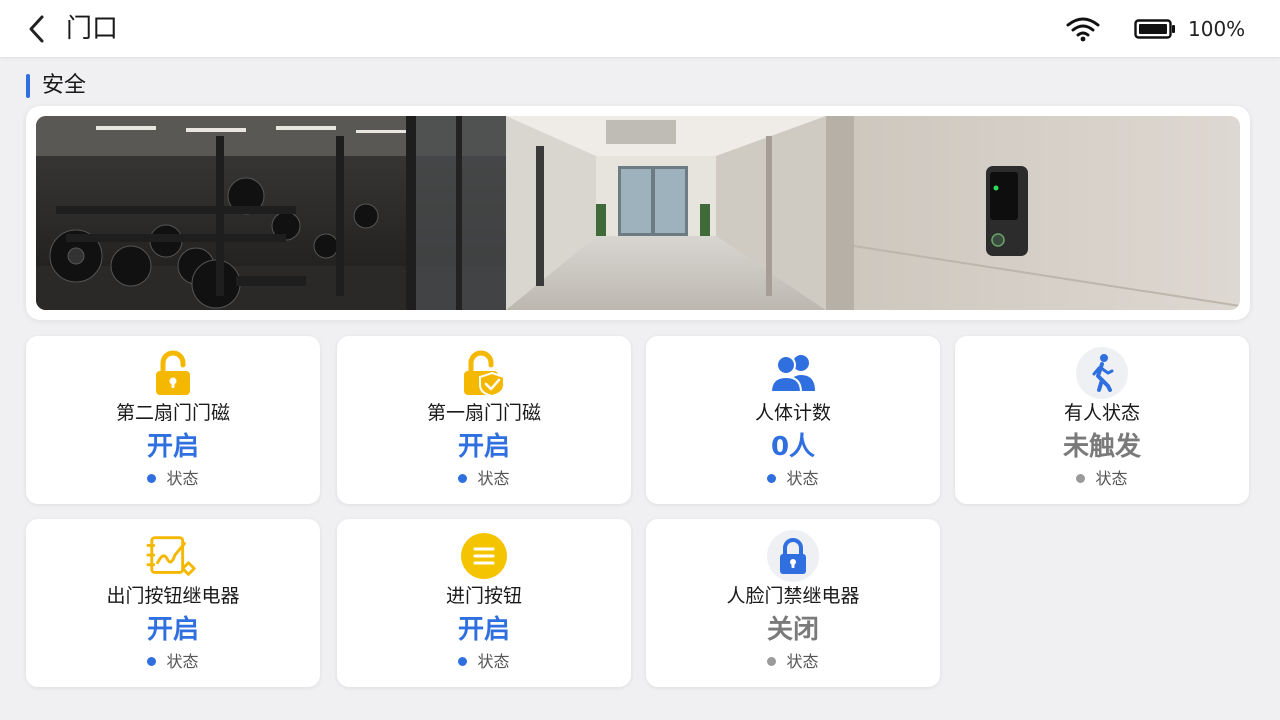  Describe the element at coordinates (1083, 29) in the screenshot. I see `wifi-icon` at that location.